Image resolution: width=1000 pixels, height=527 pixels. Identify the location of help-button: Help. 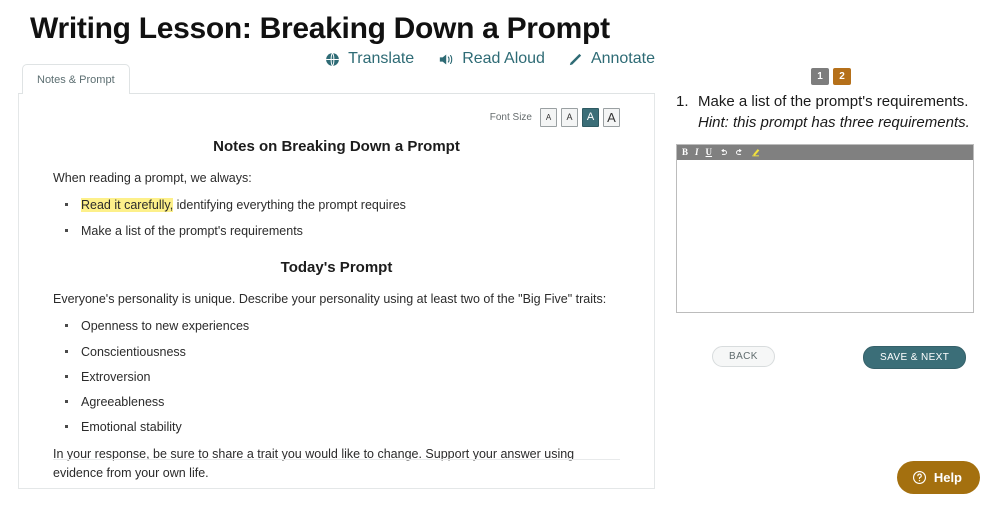
(938, 477).